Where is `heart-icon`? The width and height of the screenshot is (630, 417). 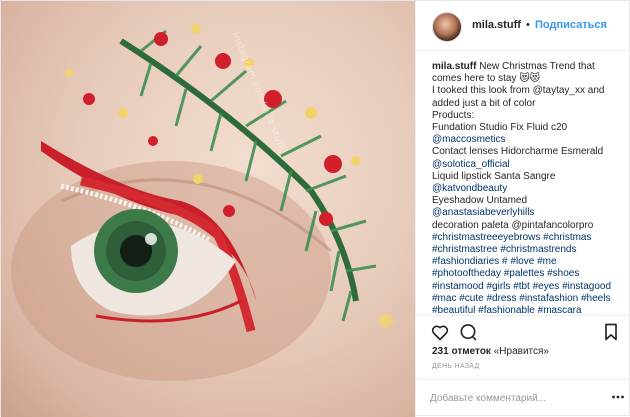 heart-icon is located at coordinates (440, 332).